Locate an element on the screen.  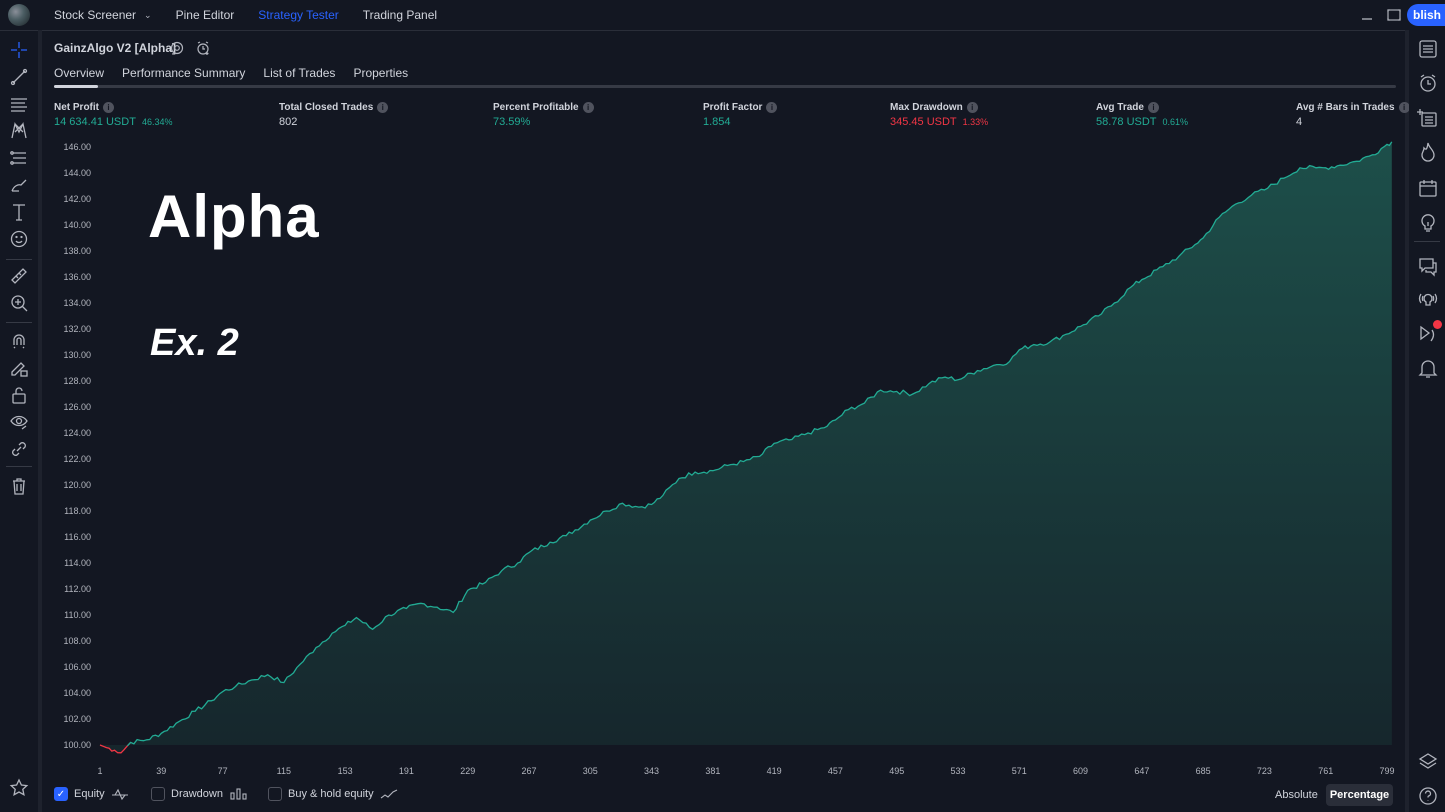
zoom-in-icon is located at coordinates (19, 303).